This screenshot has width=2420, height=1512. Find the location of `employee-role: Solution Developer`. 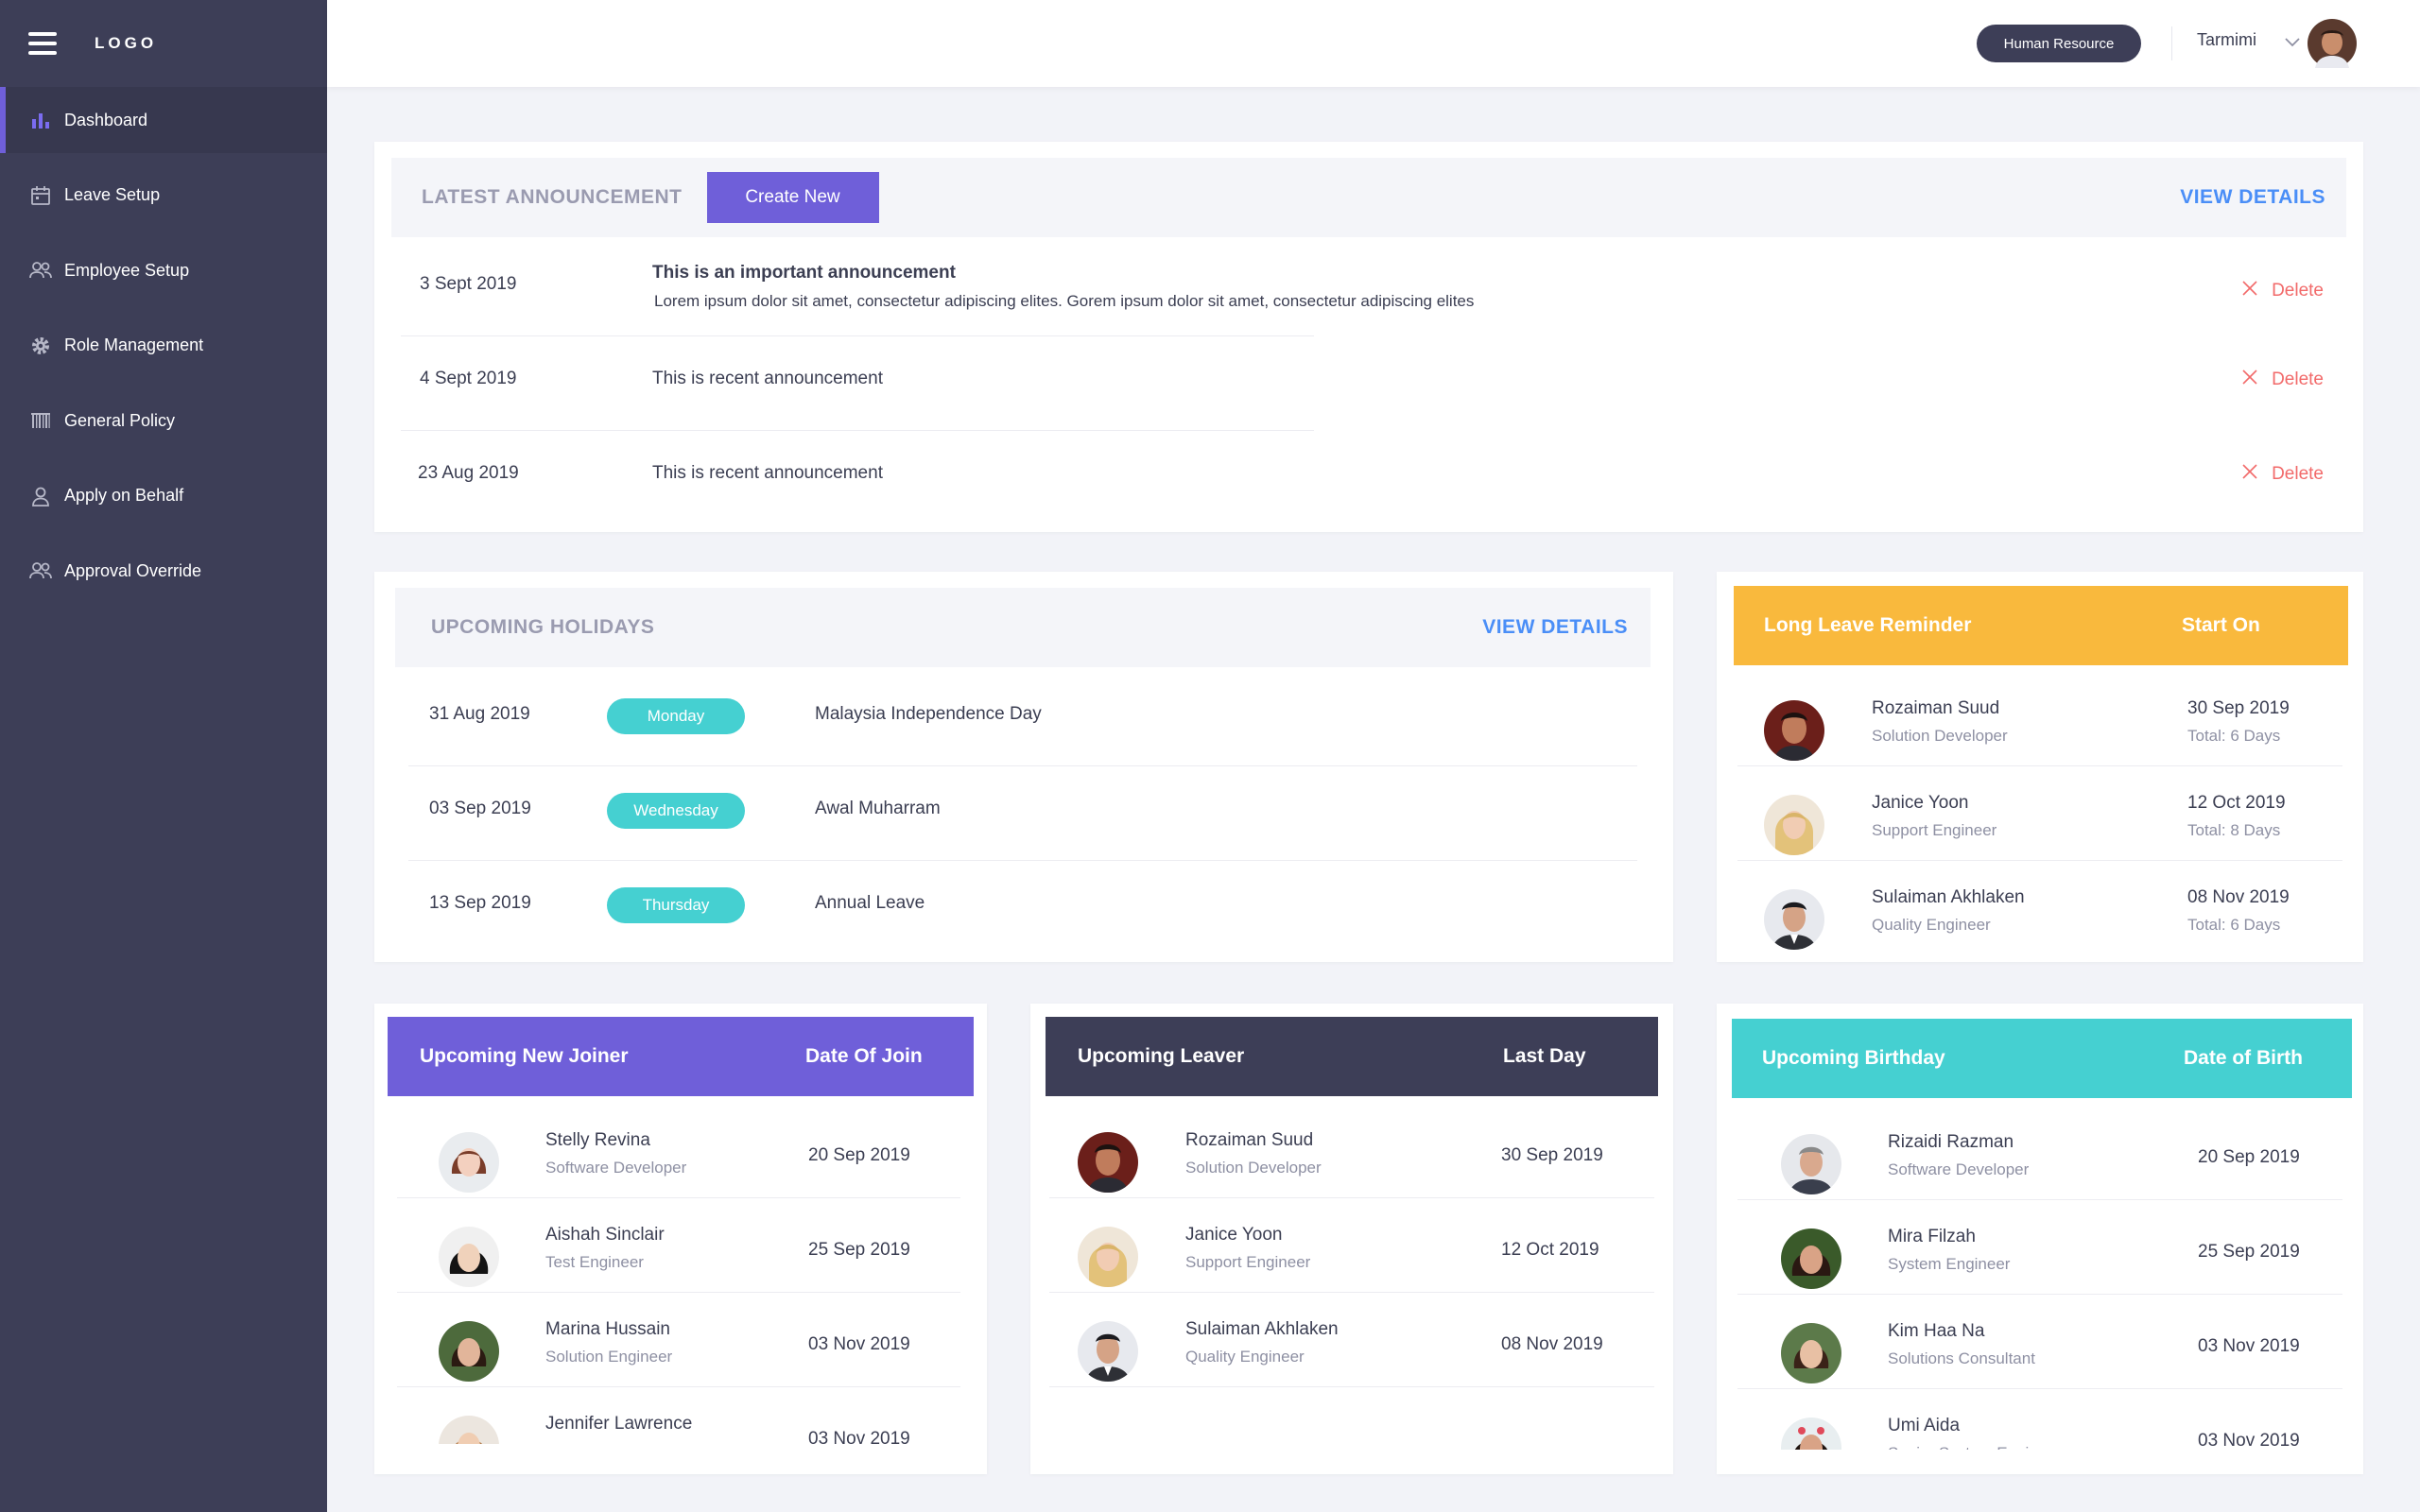

employee-role: Solution Developer is located at coordinates (1940, 736).